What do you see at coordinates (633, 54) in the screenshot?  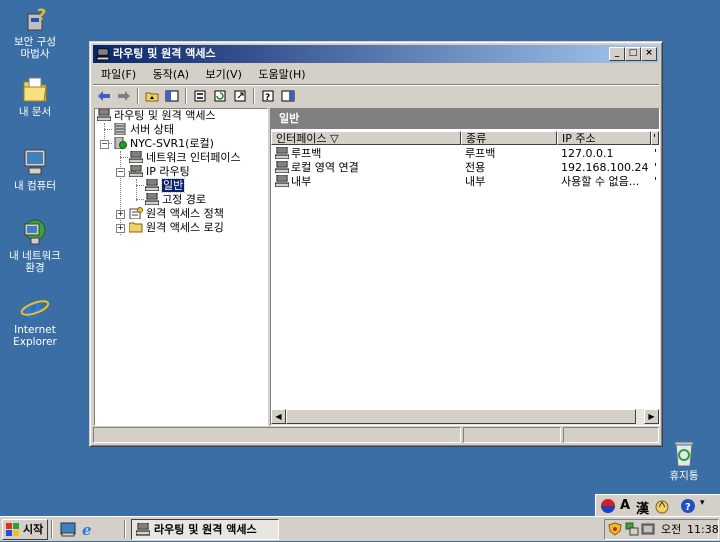 I see `maximize-button: □` at bounding box center [633, 54].